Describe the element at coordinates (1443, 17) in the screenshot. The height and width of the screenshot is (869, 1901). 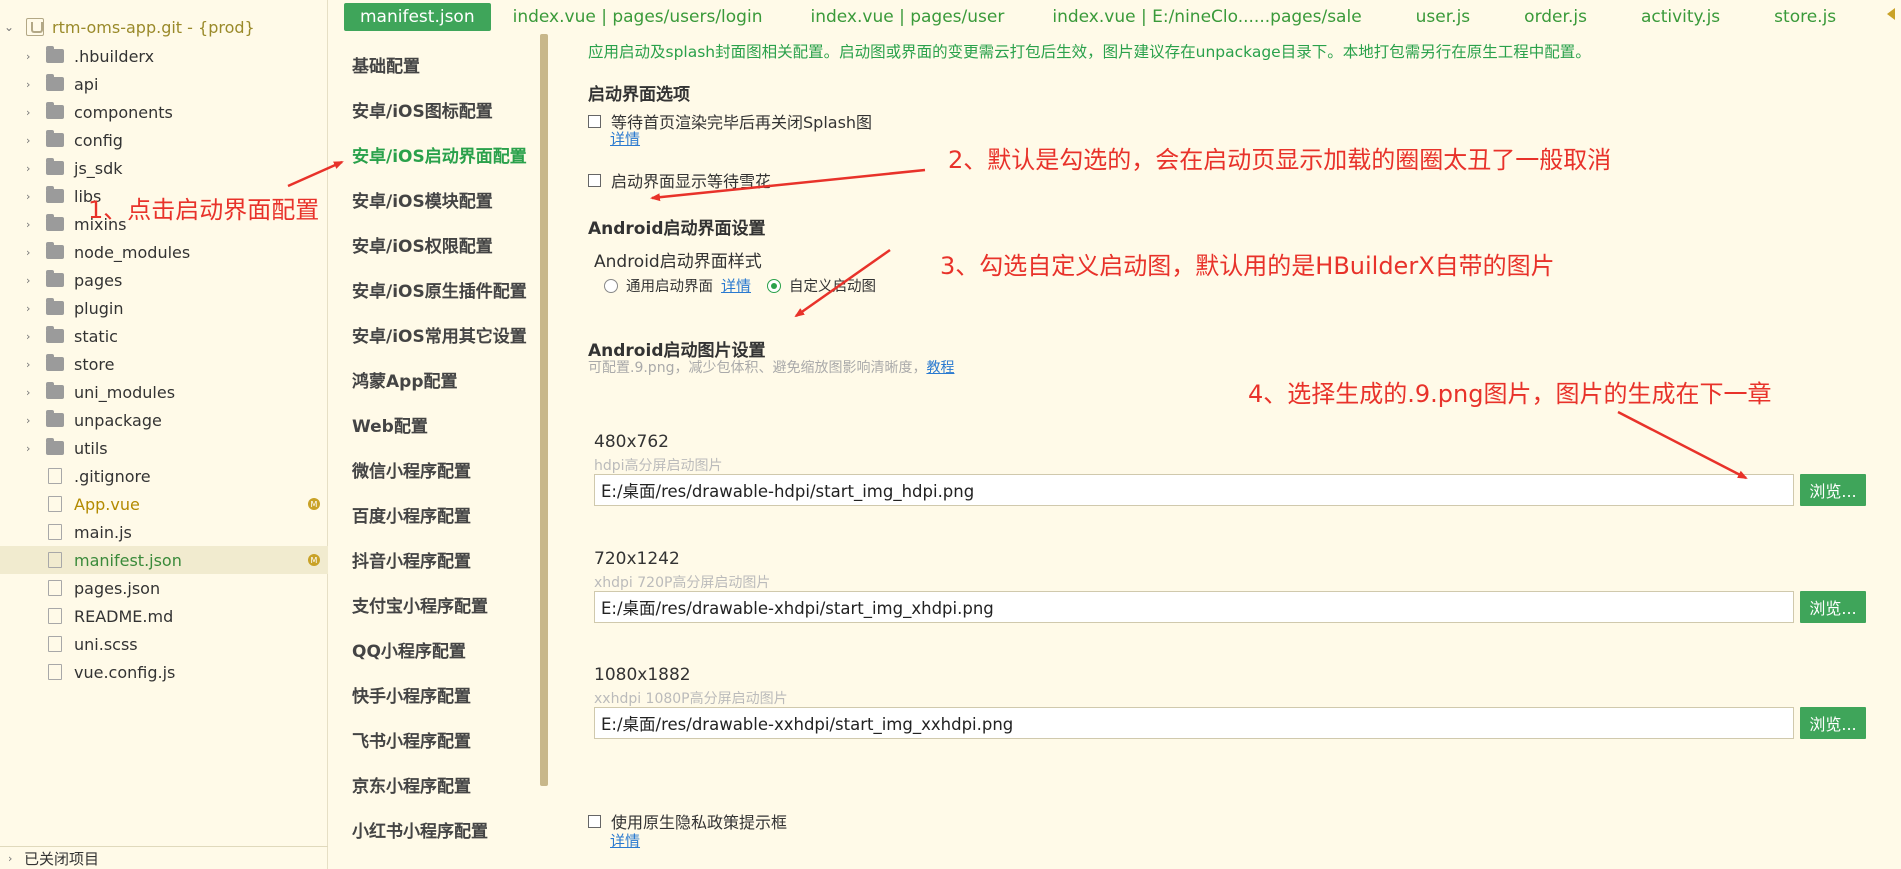
I see `tab-5: user.js` at that location.